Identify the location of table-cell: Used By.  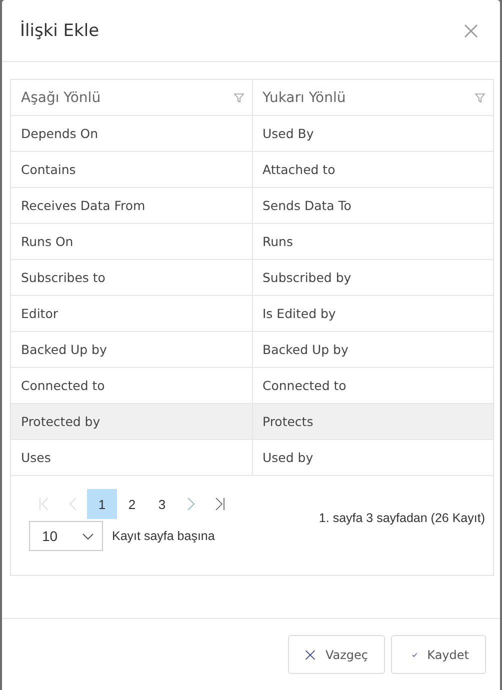
(372, 133).